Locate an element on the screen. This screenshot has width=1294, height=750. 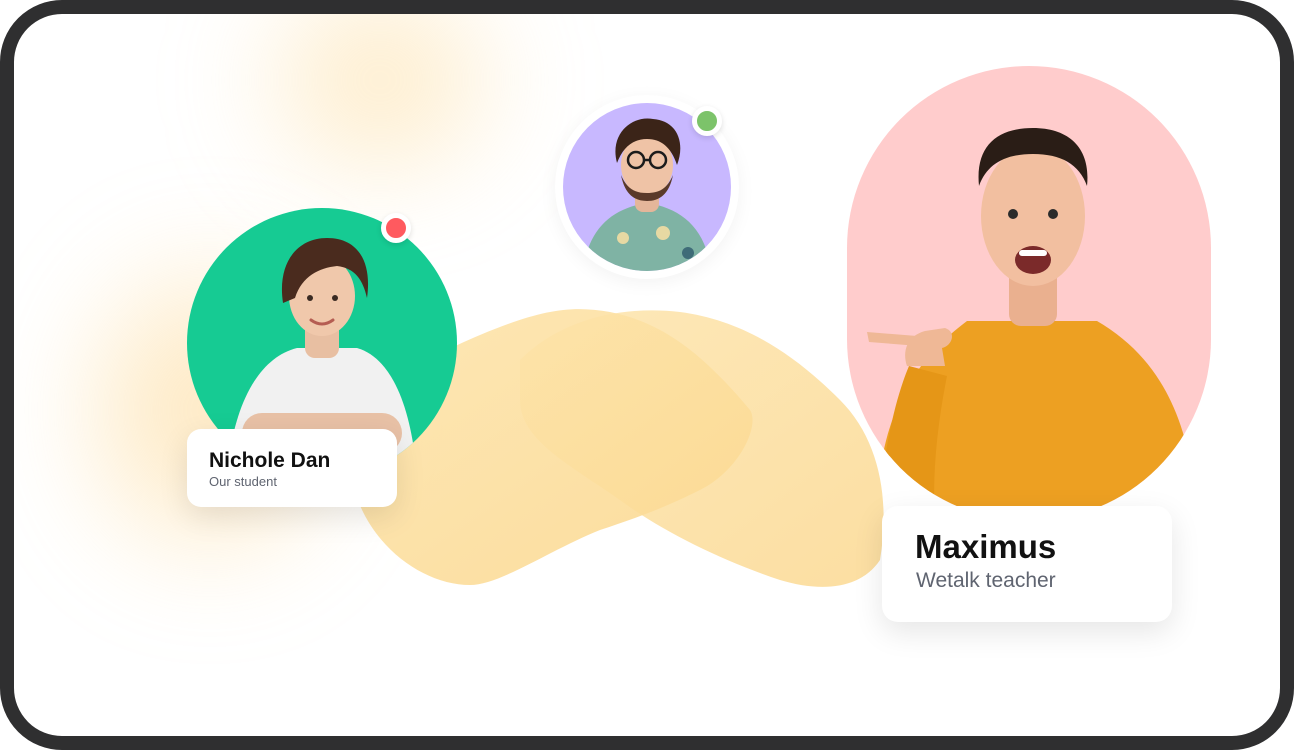
student-name-card: Nichole Dan Our student is located at coordinates (292, 468).